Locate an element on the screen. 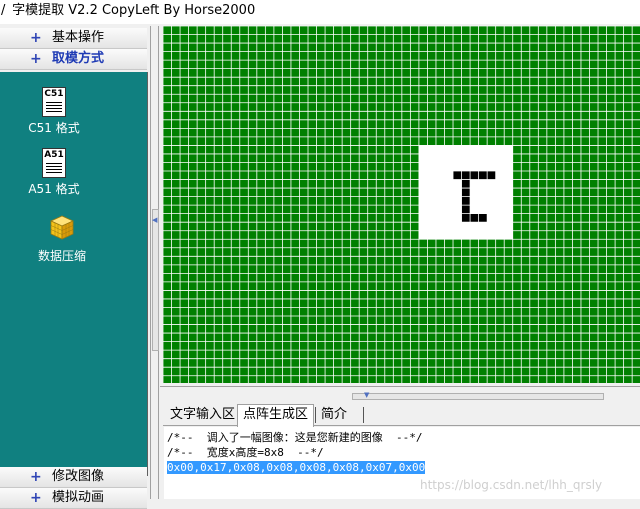  collapse-down-icon: ▼ is located at coordinates (366, 395).